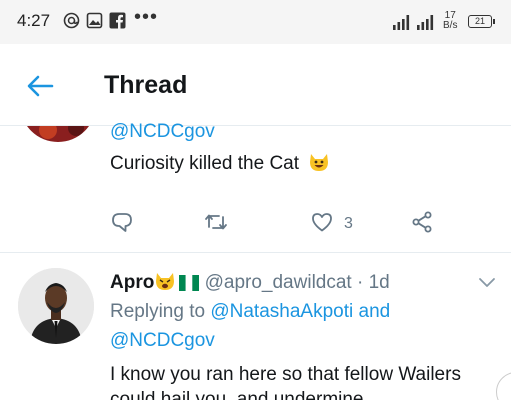 This screenshot has height=400, width=511. I want to click on signal-strength-icon, so click(416, 24).